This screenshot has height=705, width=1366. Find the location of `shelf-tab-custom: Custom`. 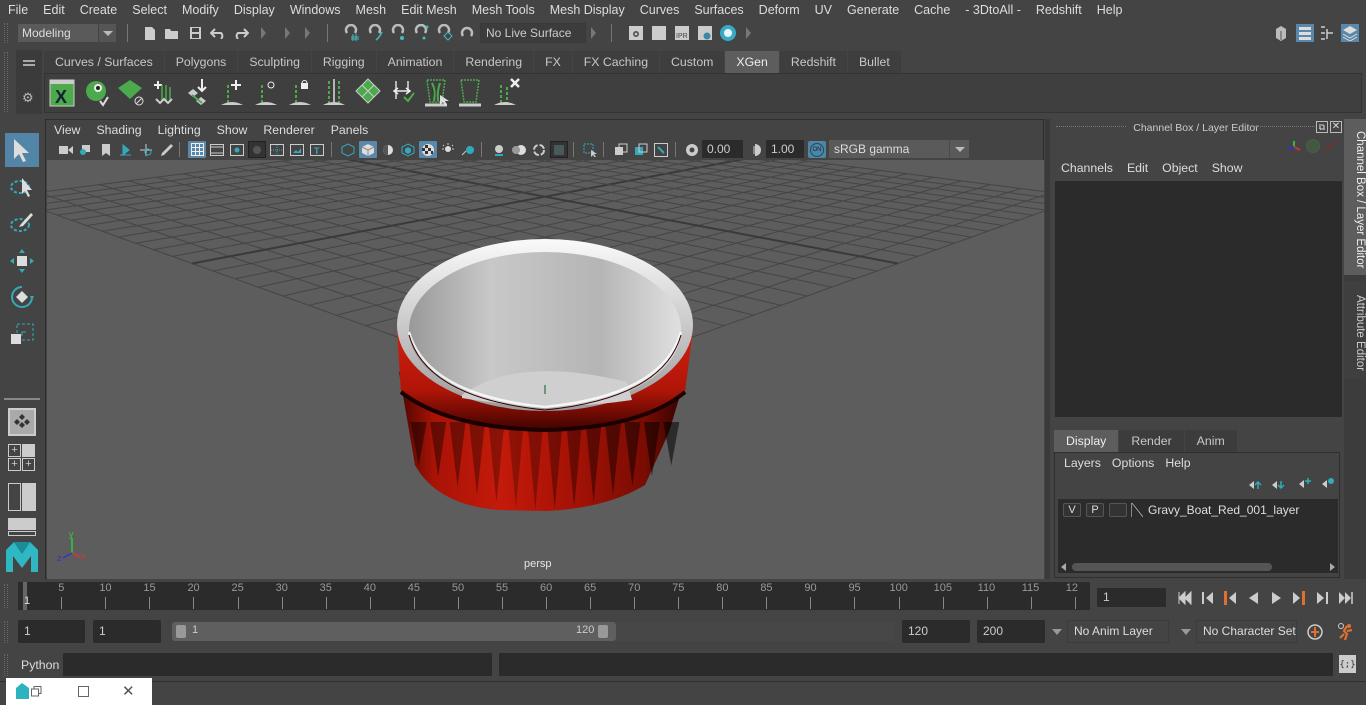

shelf-tab-custom: Custom is located at coordinates (692, 62).